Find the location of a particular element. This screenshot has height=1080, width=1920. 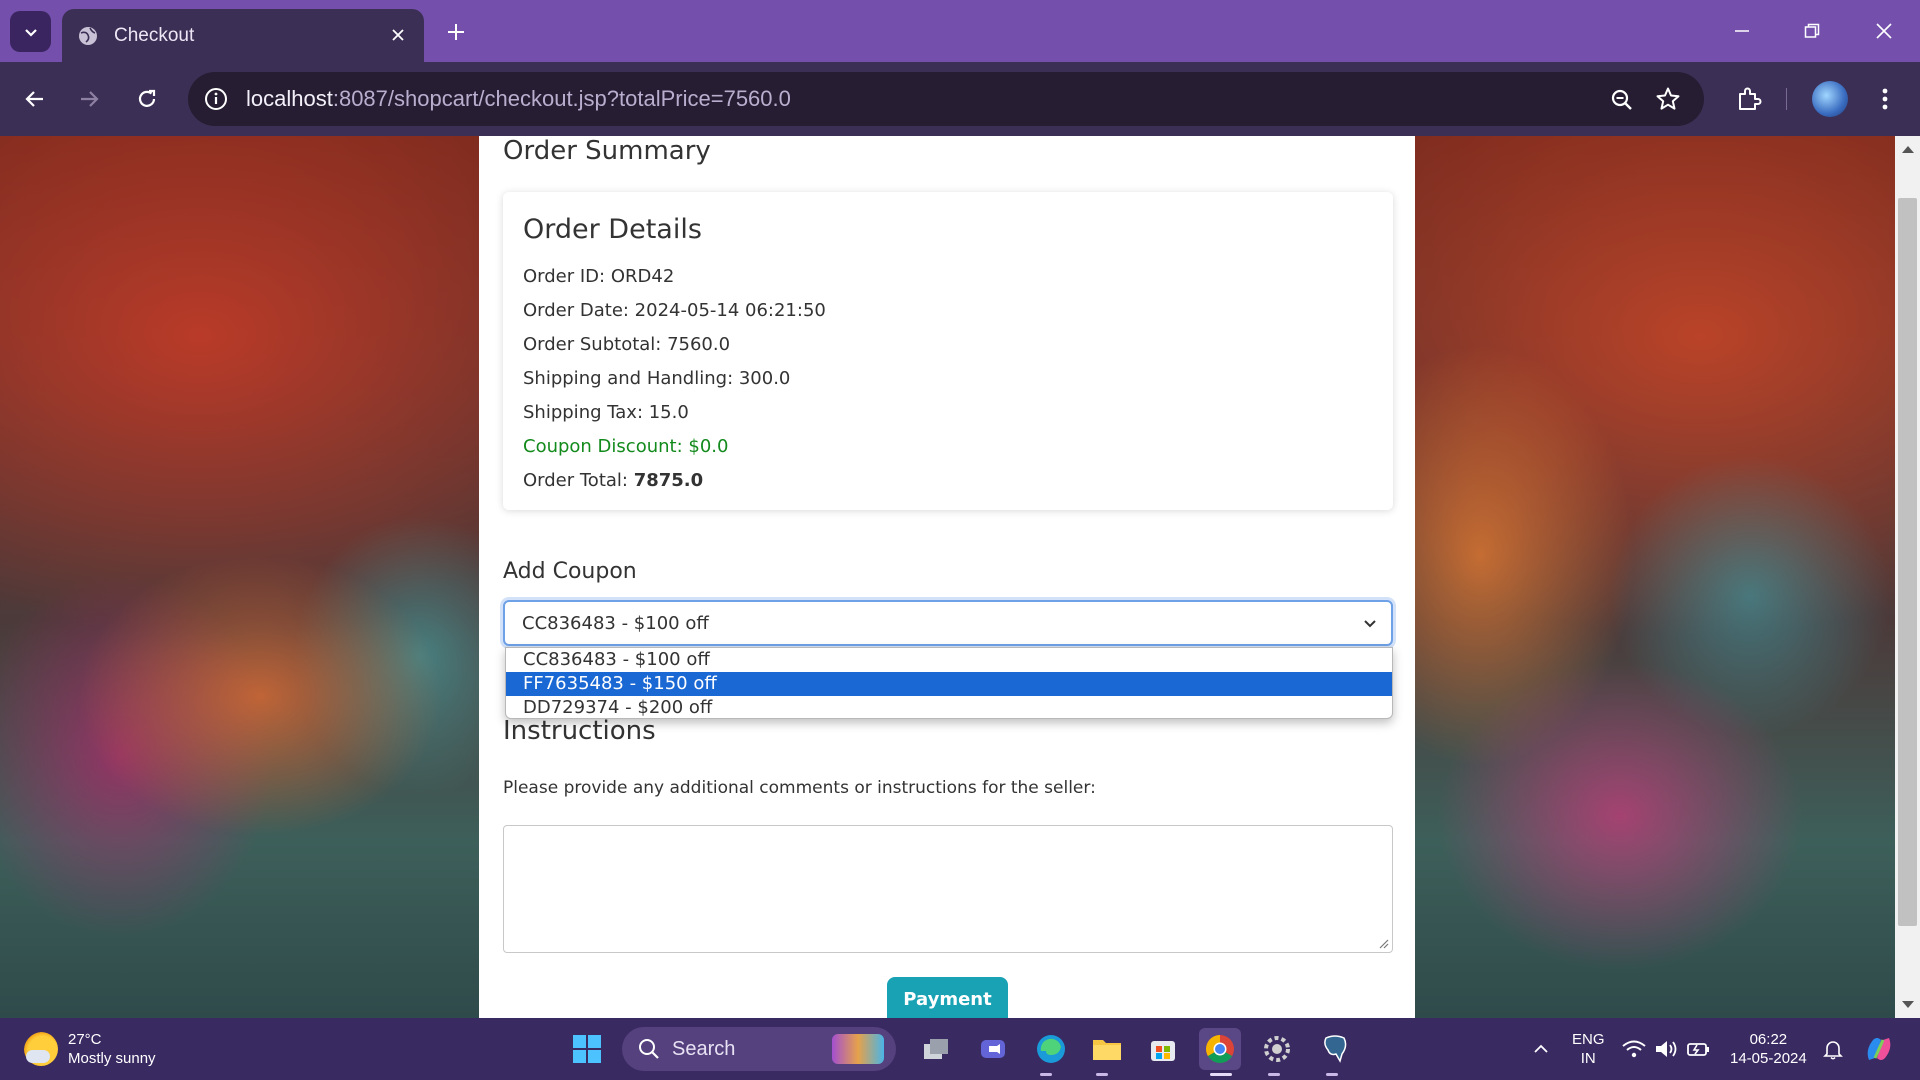

browser-menu-button is located at coordinates (1885, 99).